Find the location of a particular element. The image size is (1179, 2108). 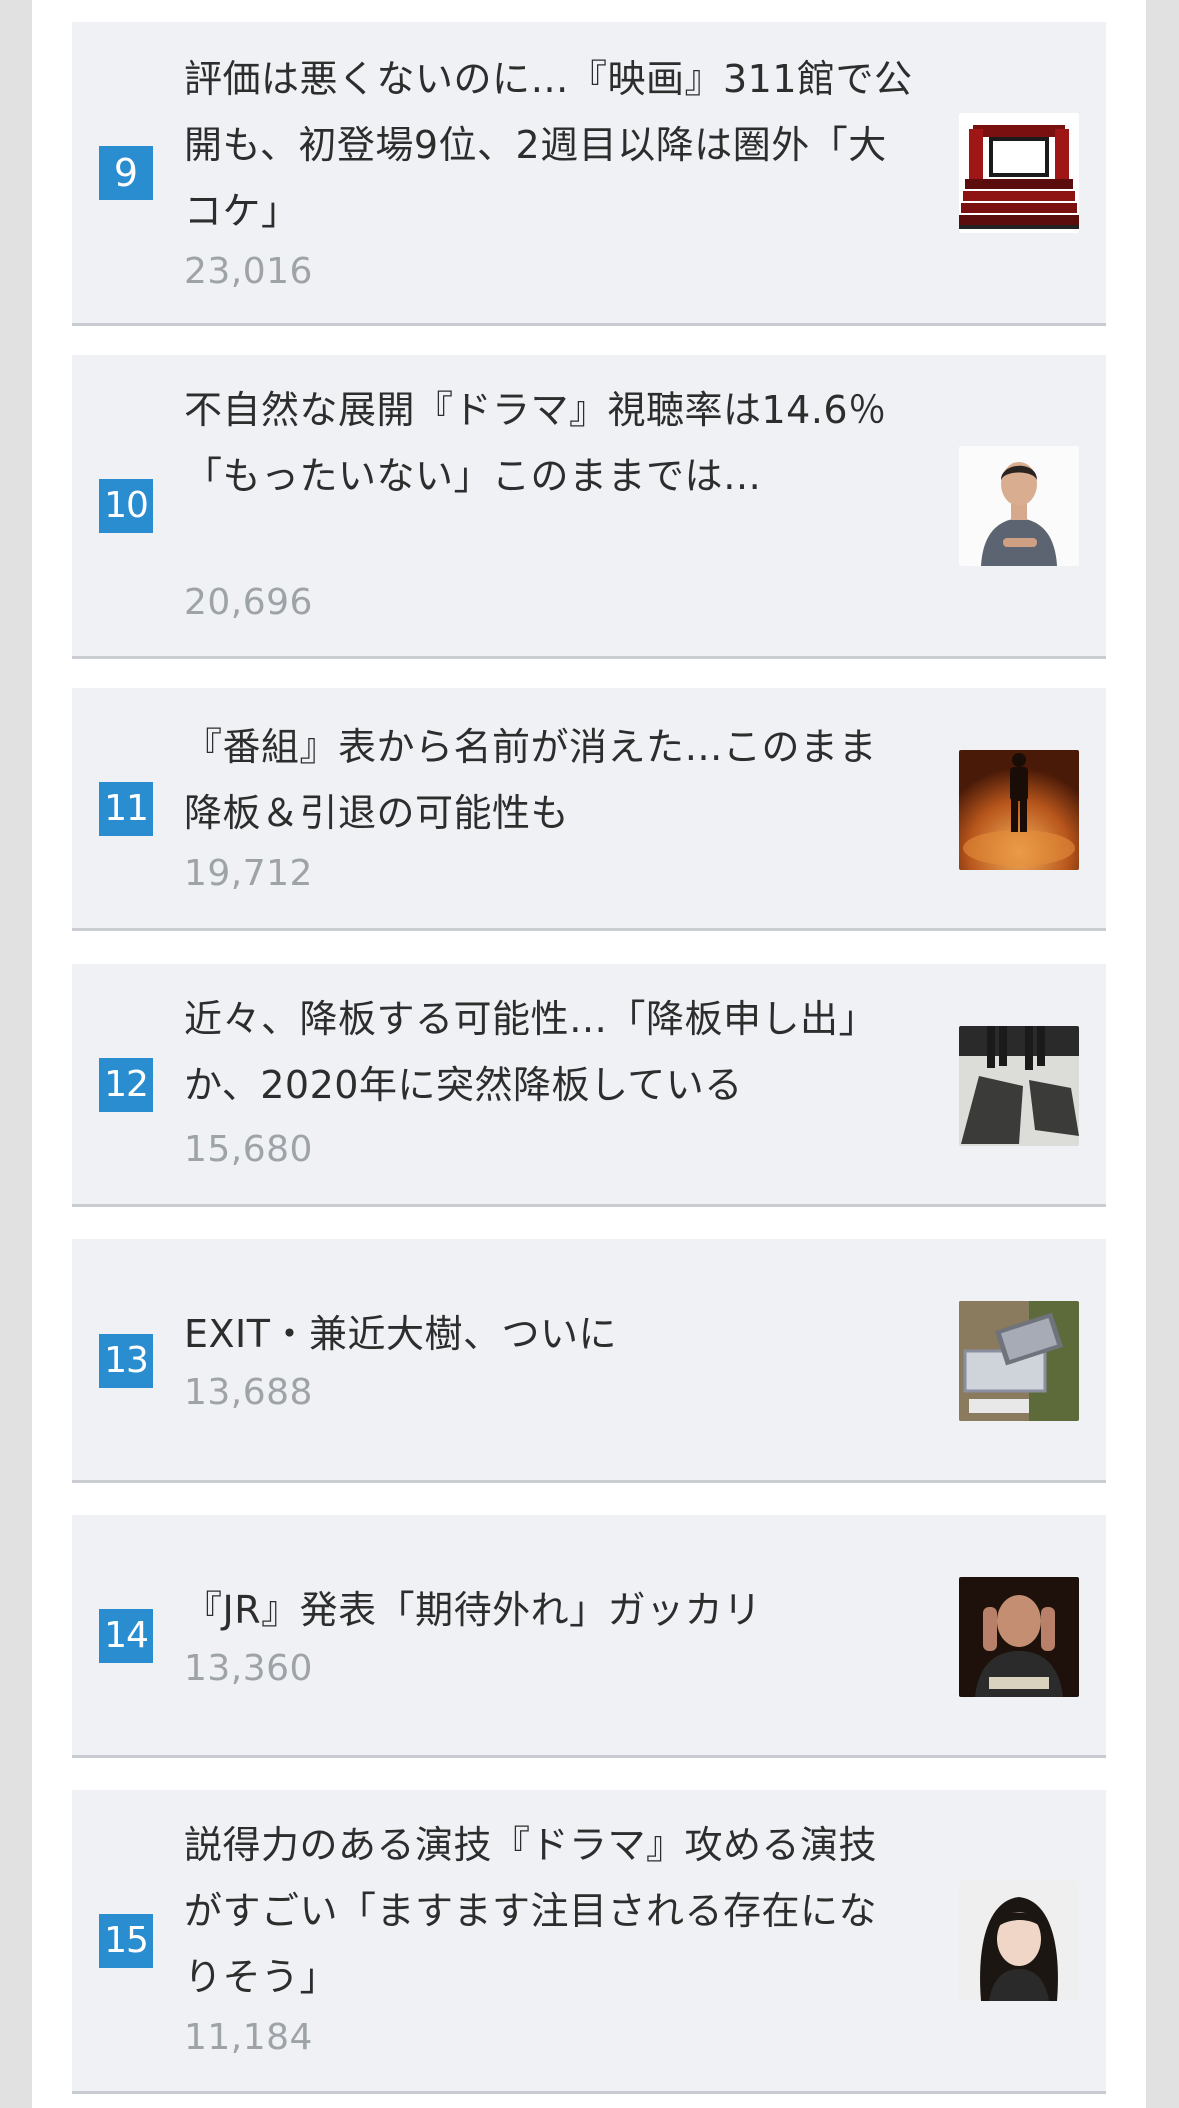

view-count: 11,184 is located at coordinates (248, 2037).